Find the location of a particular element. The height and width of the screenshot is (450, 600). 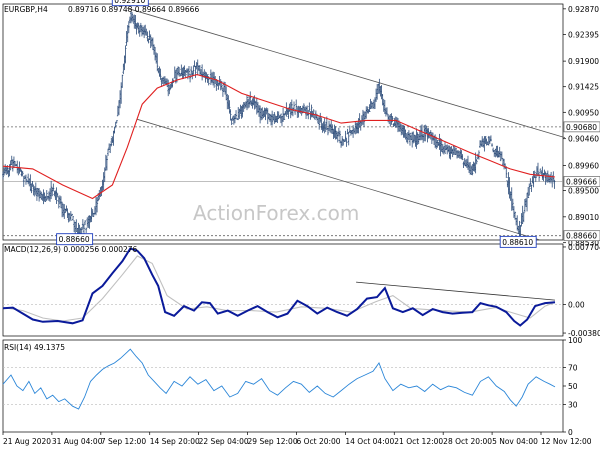

x-tick-label: 14 Sep 20:00 is located at coordinates (175, 441).